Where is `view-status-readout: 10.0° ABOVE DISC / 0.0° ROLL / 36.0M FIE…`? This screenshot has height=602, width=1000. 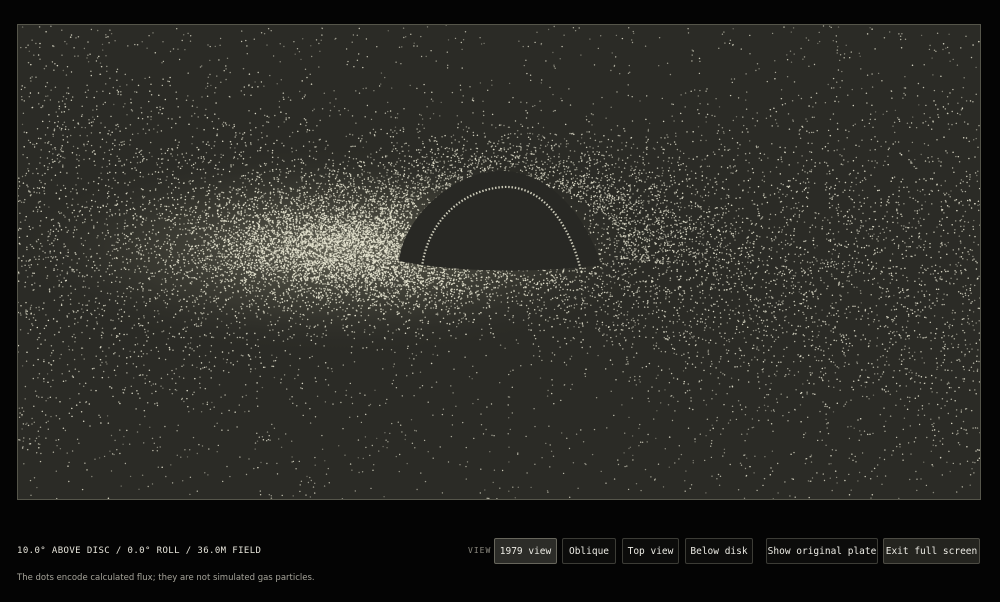 view-status-readout: 10.0° ABOVE DISC / 0.0° ROLL / 36.0M FIE… is located at coordinates (139, 551).